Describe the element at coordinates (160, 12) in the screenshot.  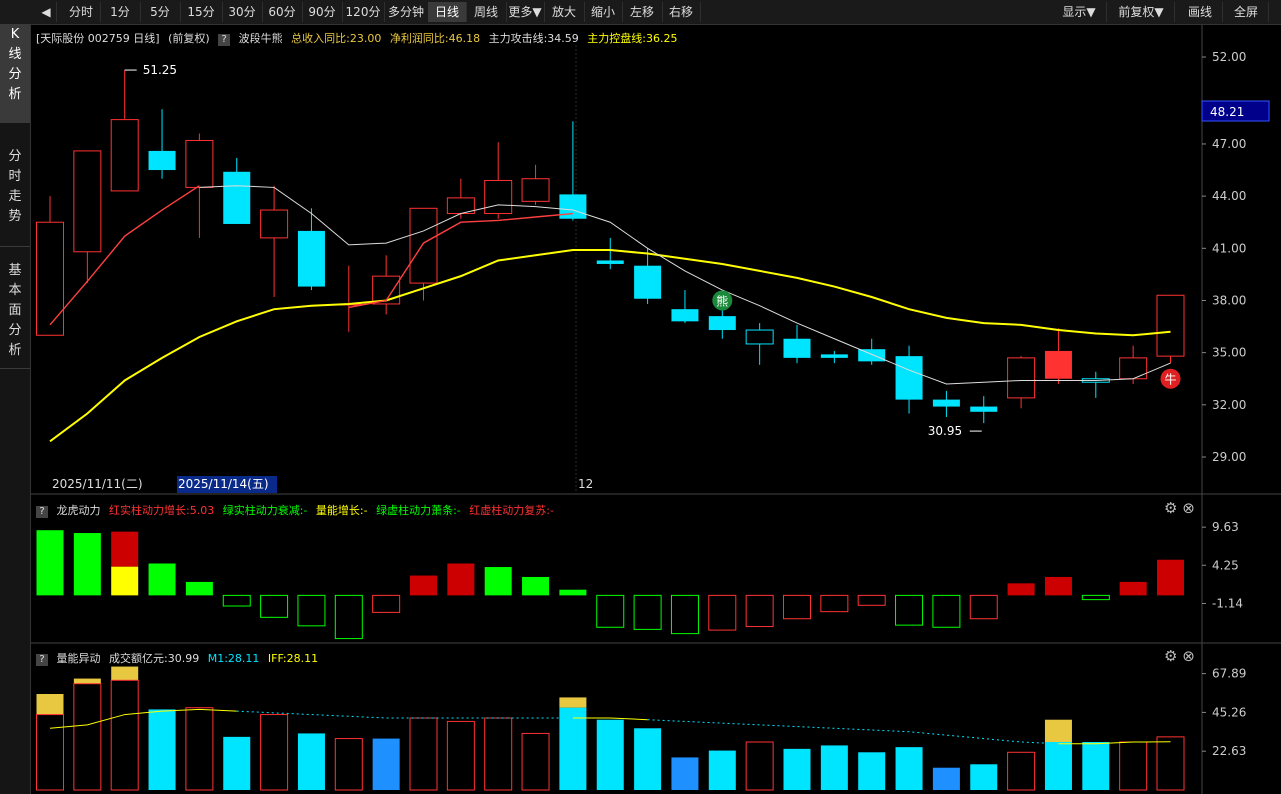
I see `toolbar-period-2: 5分` at that location.